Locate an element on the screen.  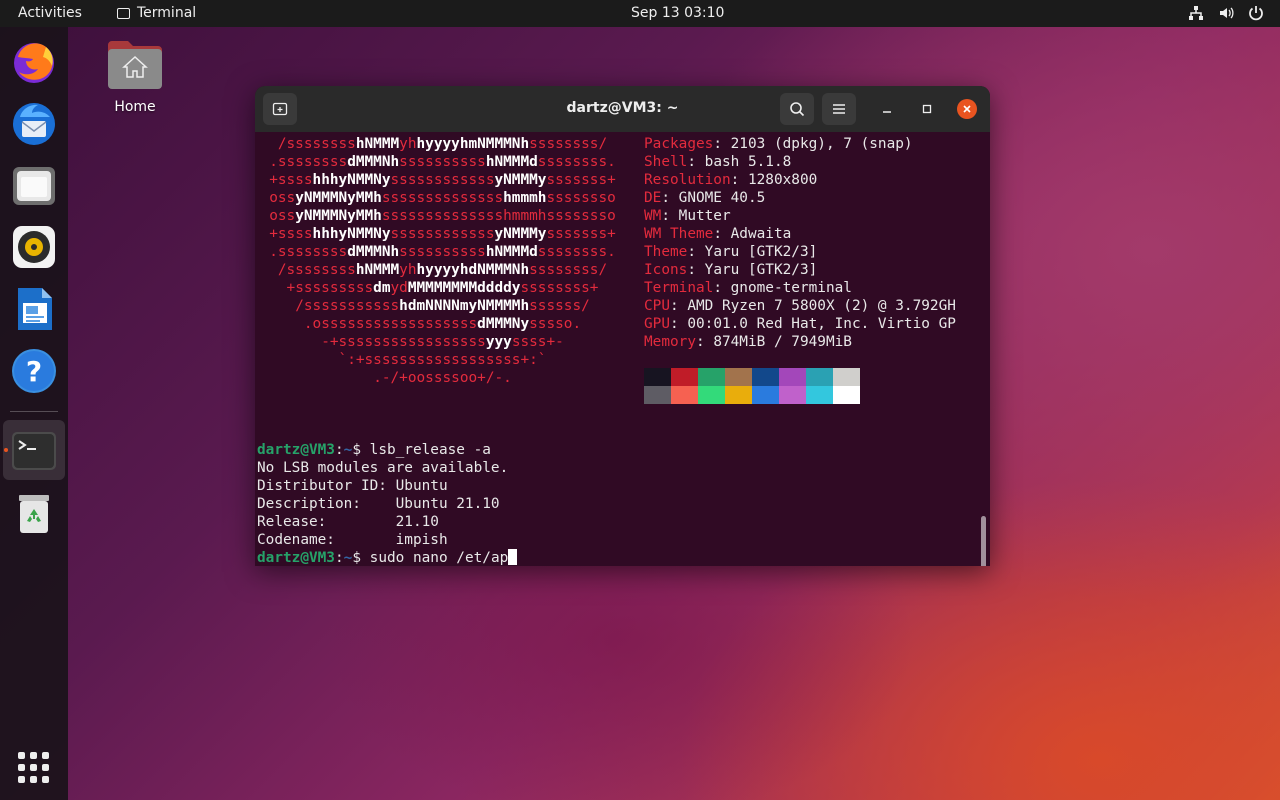
home-folder-label: Home is located at coordinates (135, 107).